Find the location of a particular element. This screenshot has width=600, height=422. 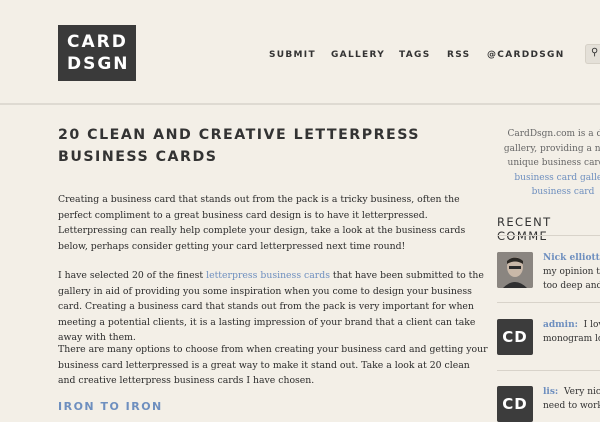

avatar is located at coordinates (515, 270).